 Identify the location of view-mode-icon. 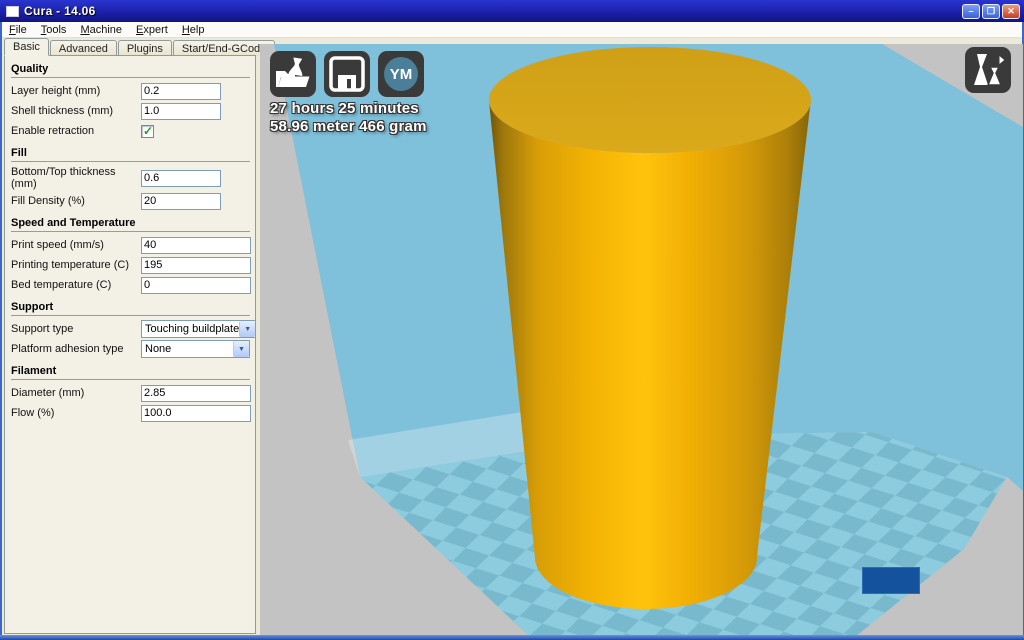
(988, 70).